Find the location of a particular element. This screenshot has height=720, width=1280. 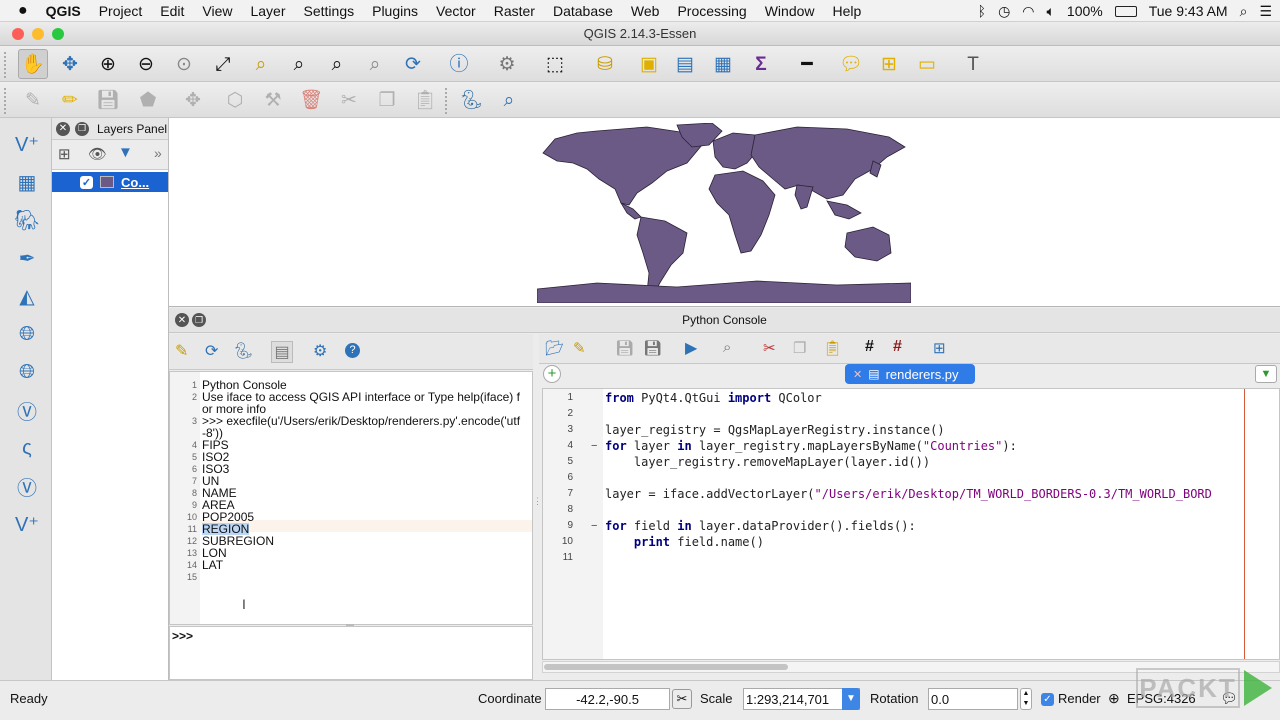

measure-icon: ━ is located at coordinates (807, 64).